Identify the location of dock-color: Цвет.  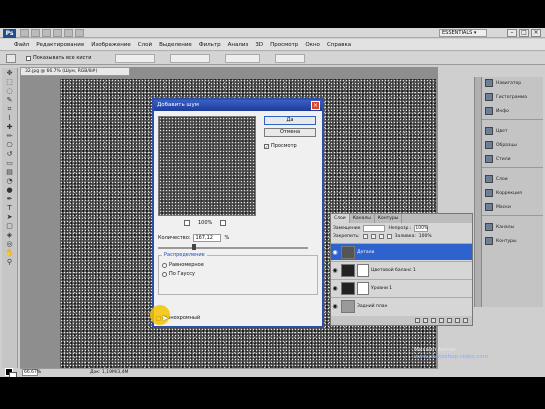
(512, 131).